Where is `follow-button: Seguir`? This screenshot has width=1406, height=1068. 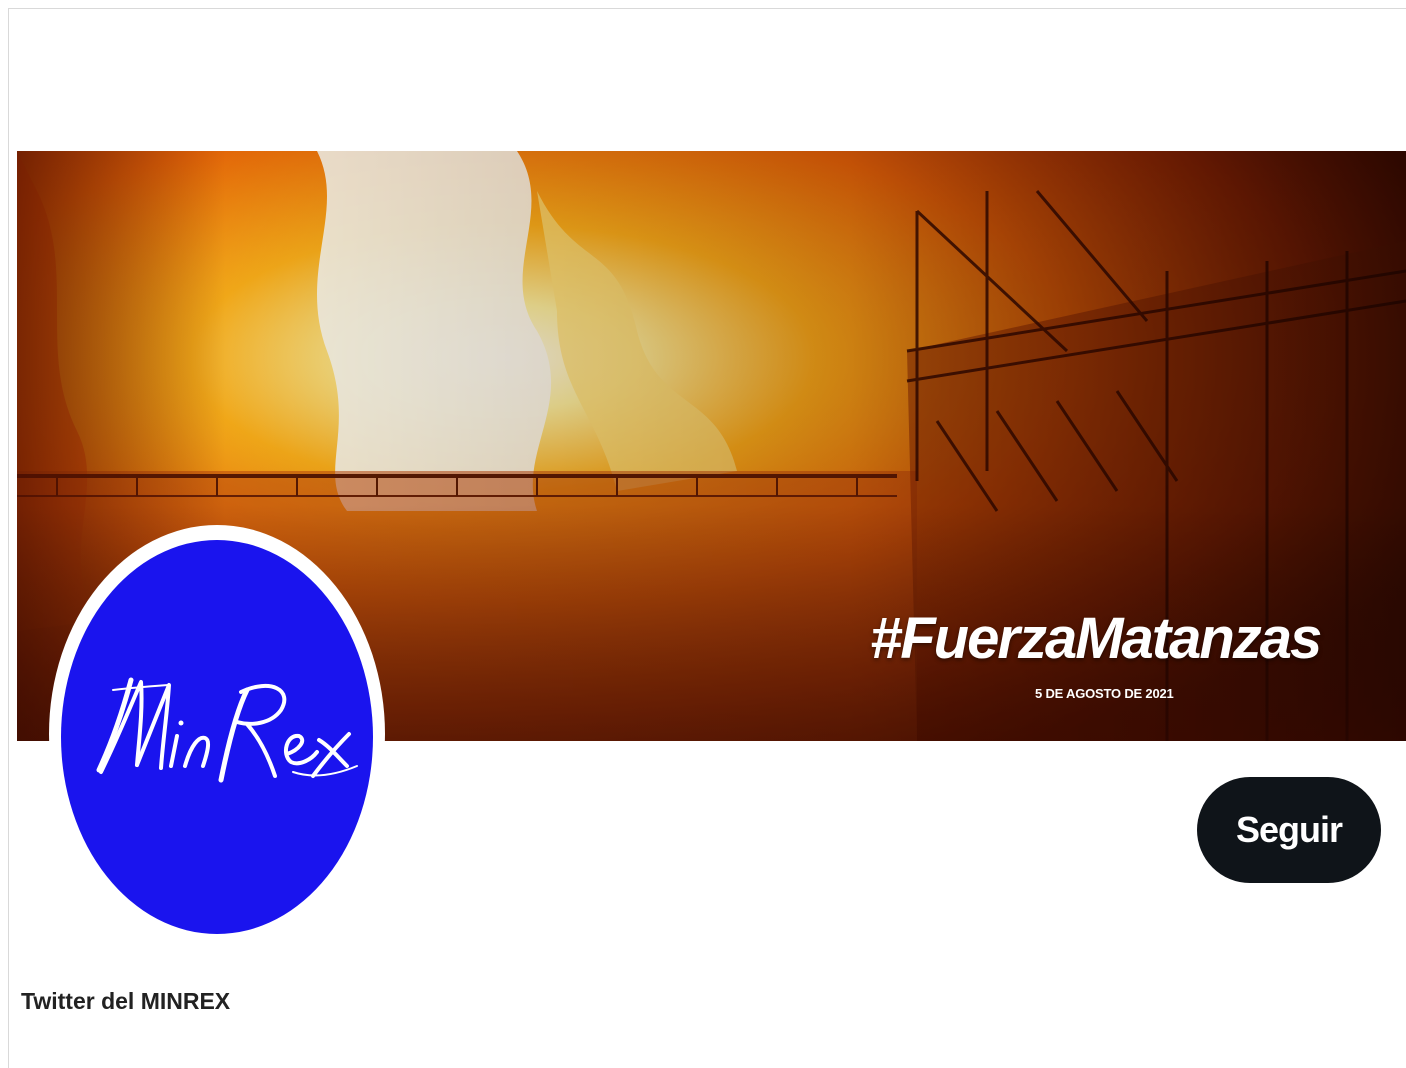
follow-button: Seguir is located at coordinates (1289, 830).